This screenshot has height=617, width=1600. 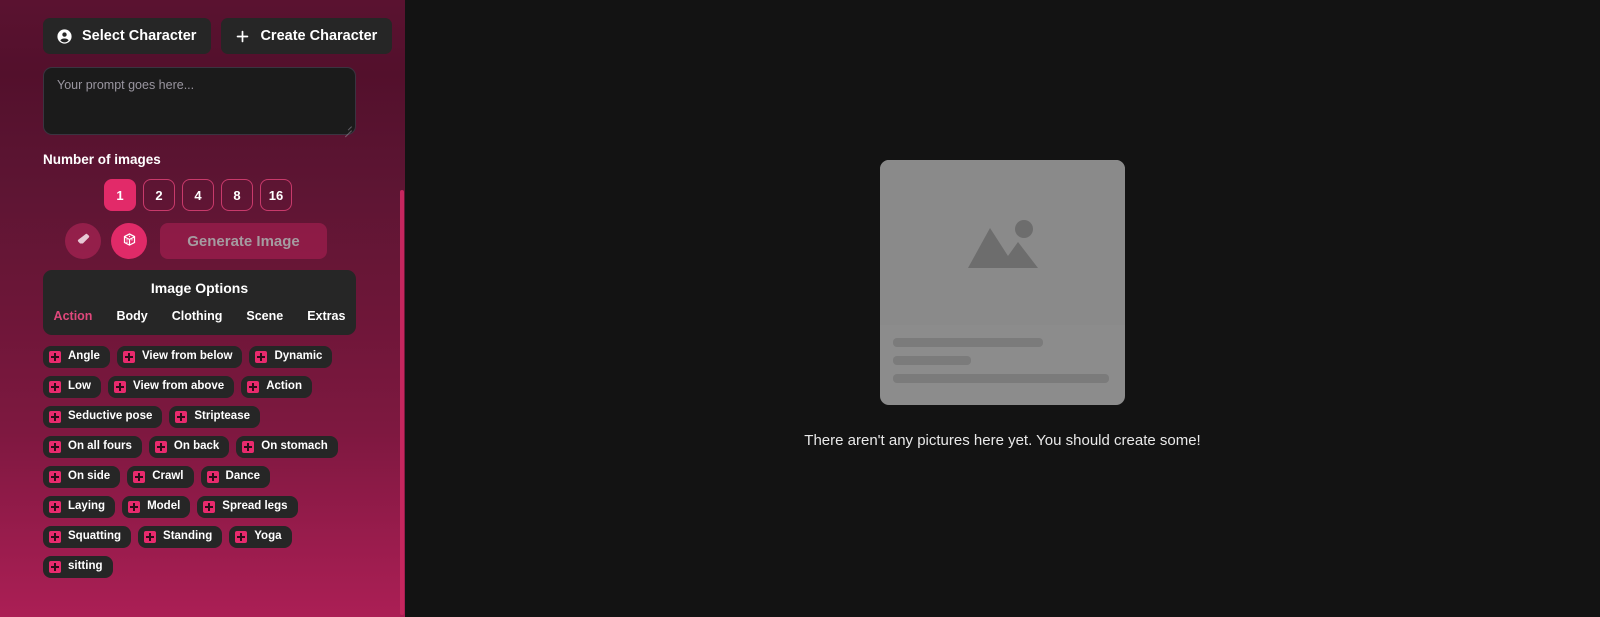 I want to click on option-tag-label: Standing, so click(x=188, y=536).